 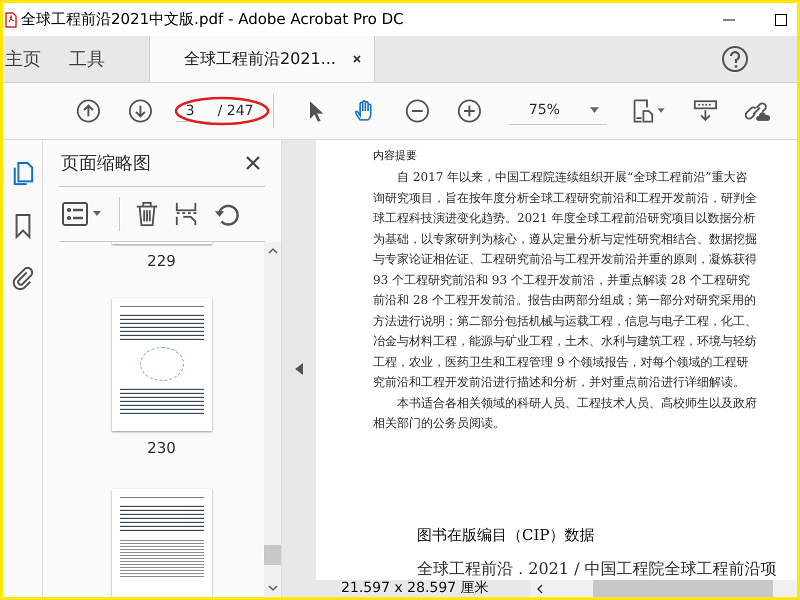 What do you see at coordinates (506, 535) in the screenshot?
I see `cip-heading: 图书在版编目（CIP）数据` at bounding box center [506, 535].